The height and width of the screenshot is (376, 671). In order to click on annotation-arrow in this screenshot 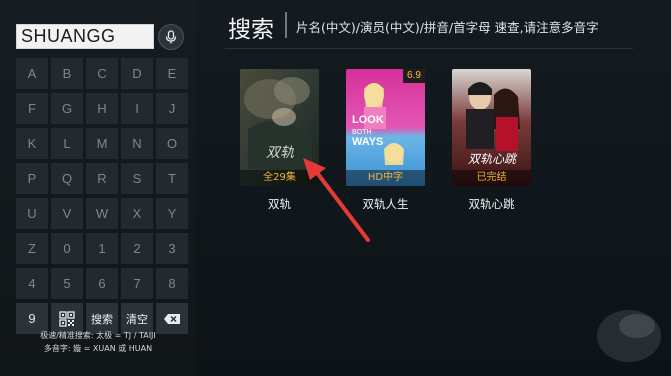, I will do `click(336, 200)`.